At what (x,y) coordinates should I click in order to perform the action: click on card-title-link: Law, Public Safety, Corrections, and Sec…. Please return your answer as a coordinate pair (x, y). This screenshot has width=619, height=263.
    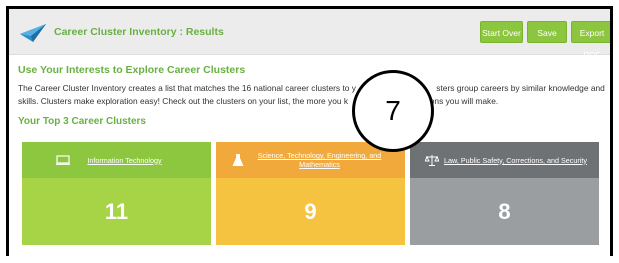
    Looking at the image, I should click on (515, 160).